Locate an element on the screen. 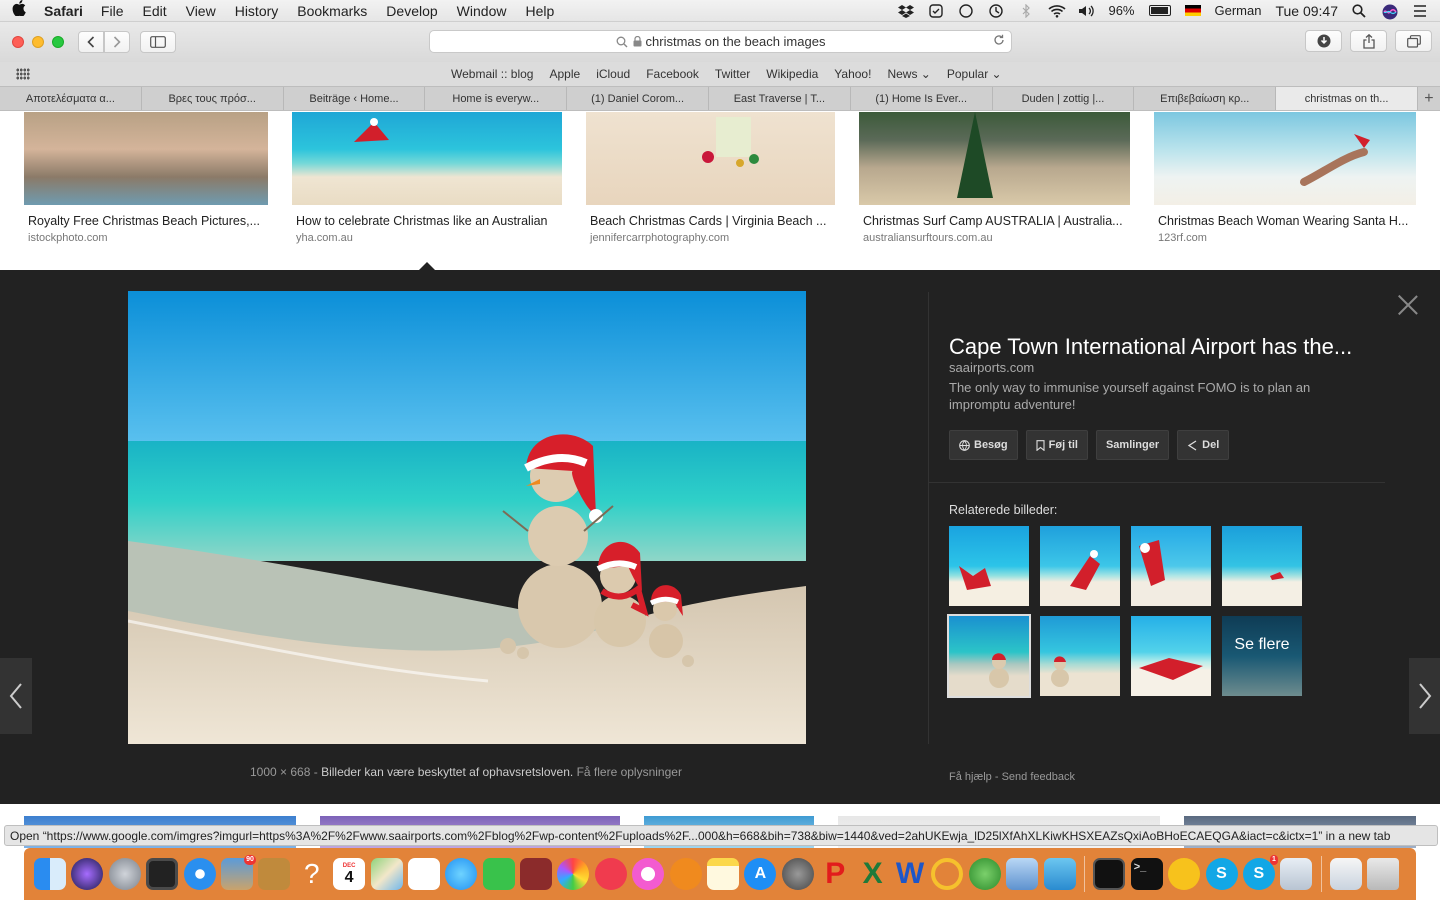 The height and width of the screenshot is (900, 1440). notification-center-icon is located at coordinates (1420, 11).